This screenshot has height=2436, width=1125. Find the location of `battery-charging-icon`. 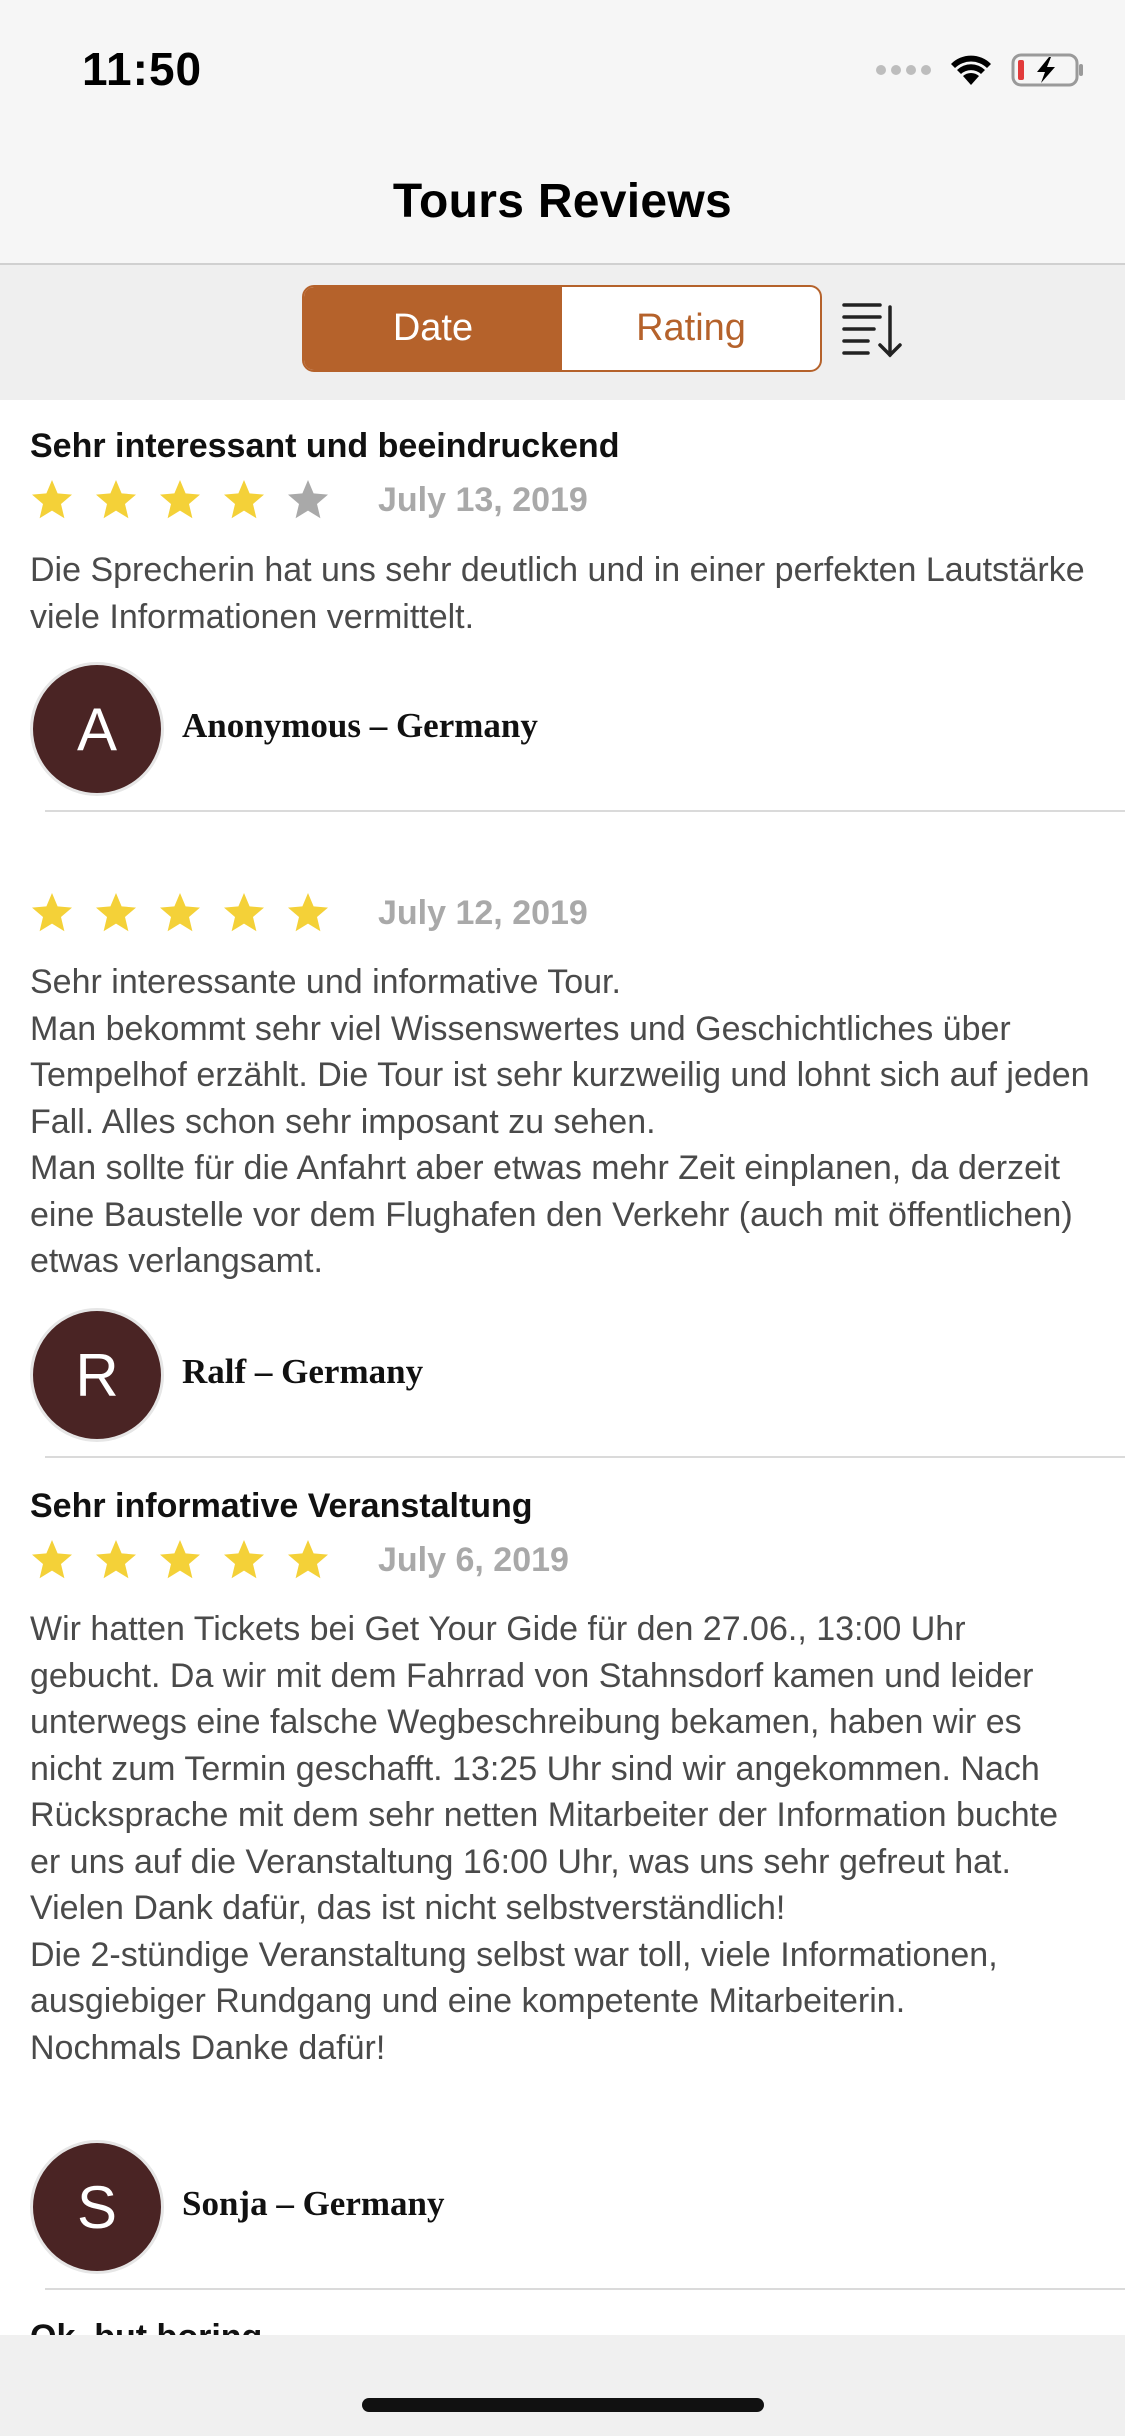

battery-charging-icon is located at coordinates (1047, 70).